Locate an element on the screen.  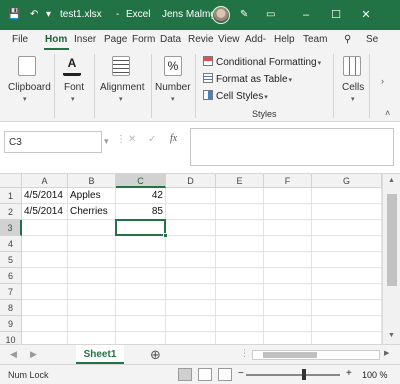
cell-A4 is located at coordinates (45, 244).